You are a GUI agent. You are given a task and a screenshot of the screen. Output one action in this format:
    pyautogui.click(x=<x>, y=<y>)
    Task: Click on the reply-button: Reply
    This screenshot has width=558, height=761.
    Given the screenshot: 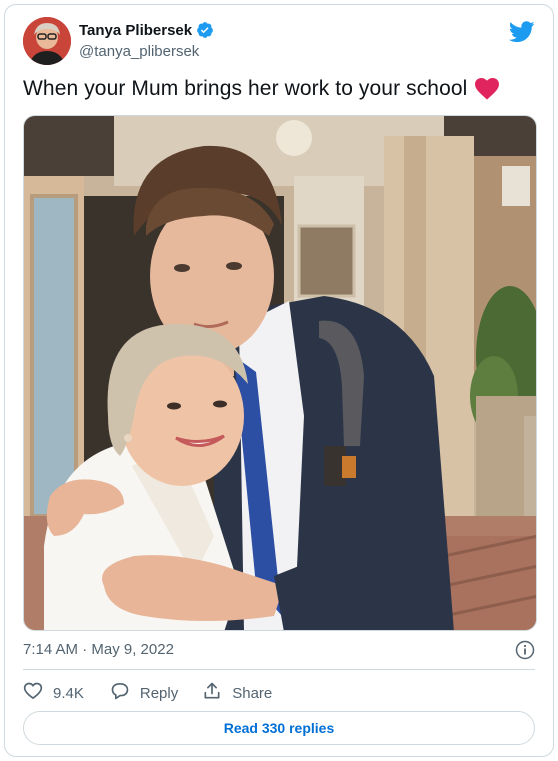 What is the action you would take?
    pyautogui.click(x=144, y=693)
    